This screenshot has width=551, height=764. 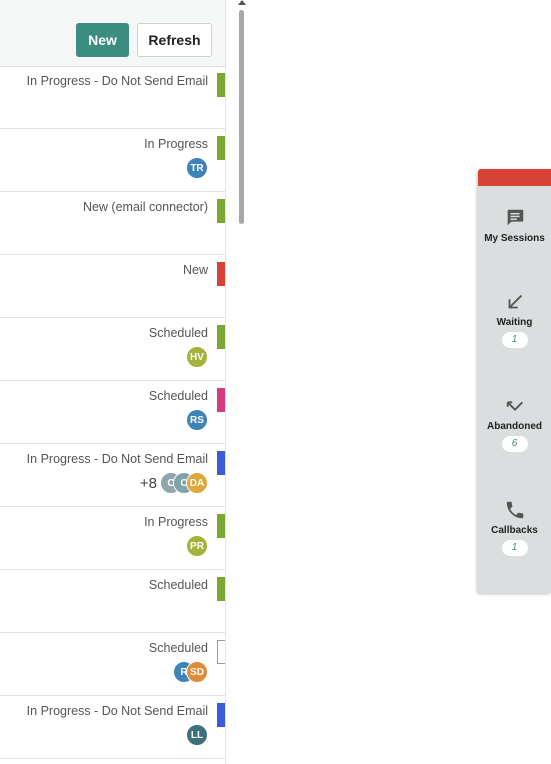 I want to click on table-row: Scheduled RS, so click(x=112, y=412).